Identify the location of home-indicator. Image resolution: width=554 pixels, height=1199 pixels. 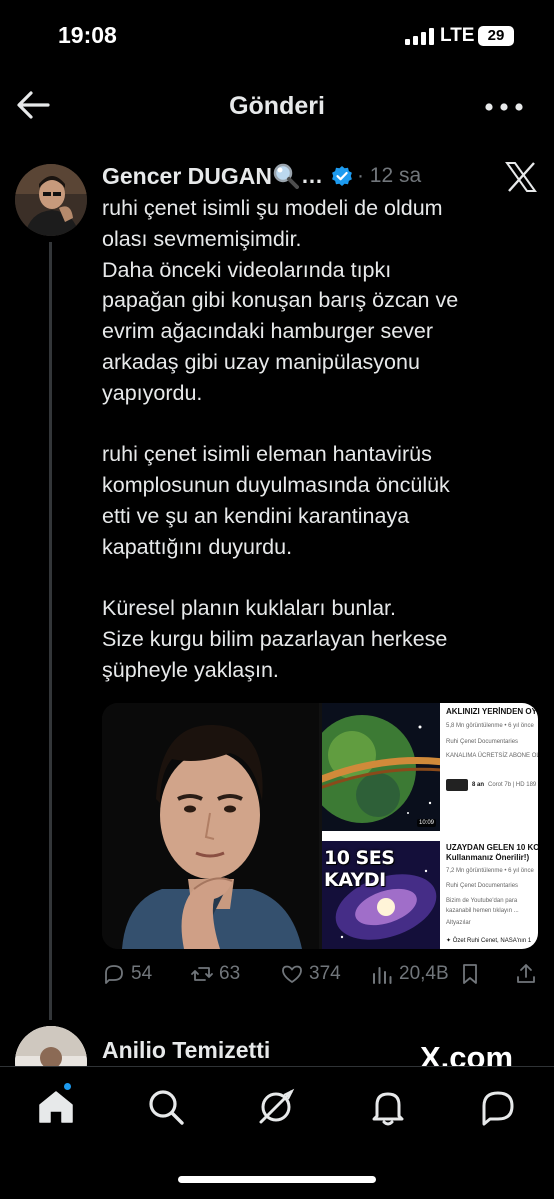
(277, 1179).